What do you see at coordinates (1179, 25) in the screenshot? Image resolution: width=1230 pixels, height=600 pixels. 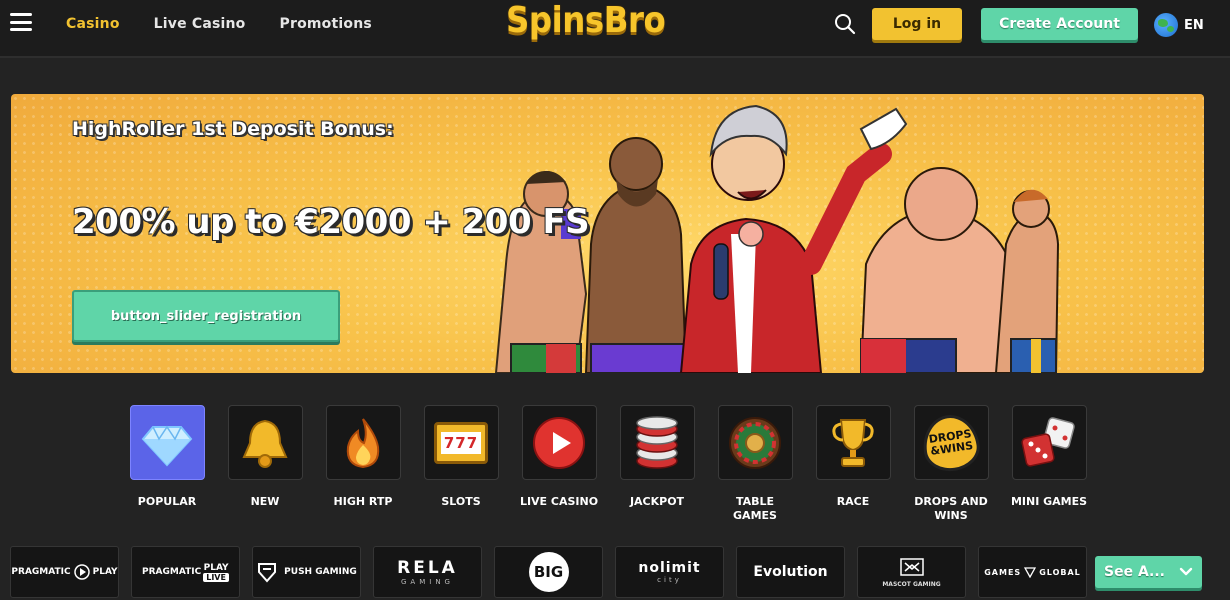 I see `language-selector: EN` at bounding box center [1179, 25].